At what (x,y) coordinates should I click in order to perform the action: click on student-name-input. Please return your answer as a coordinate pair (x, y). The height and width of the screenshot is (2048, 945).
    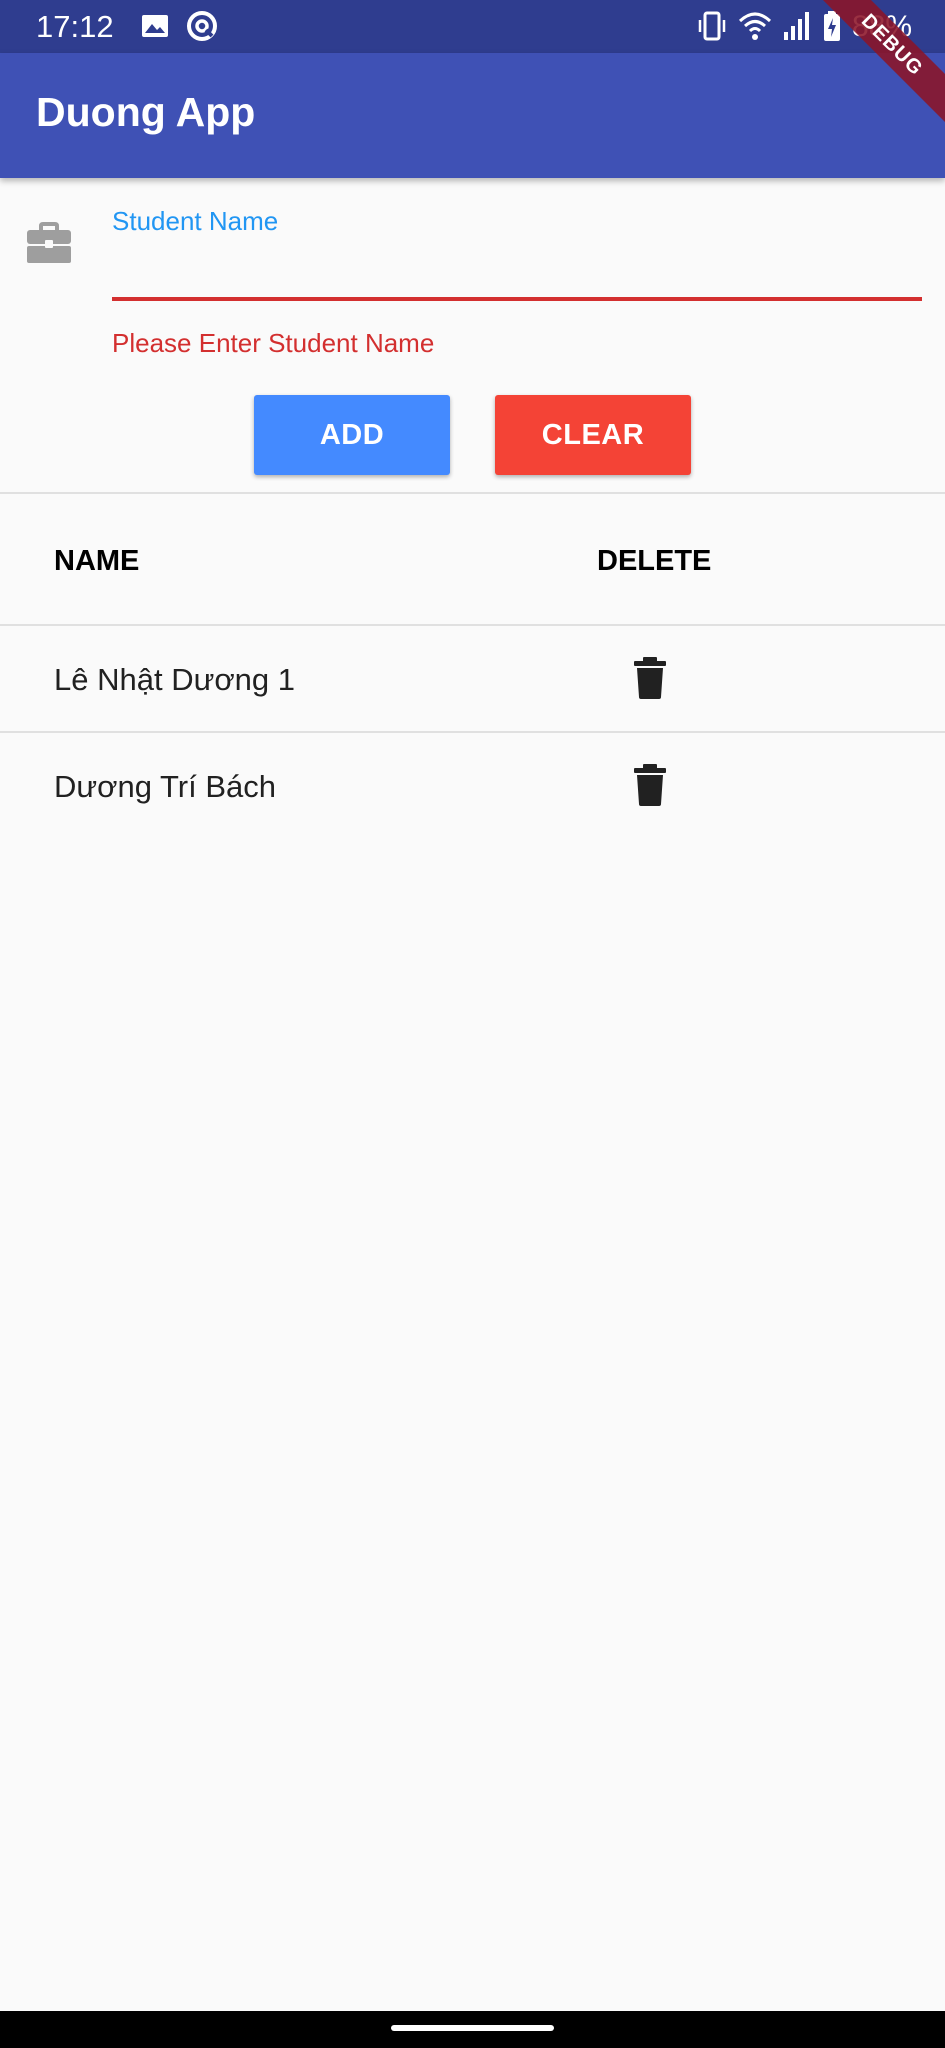
    Looking at the image, I should click on (517, 273).